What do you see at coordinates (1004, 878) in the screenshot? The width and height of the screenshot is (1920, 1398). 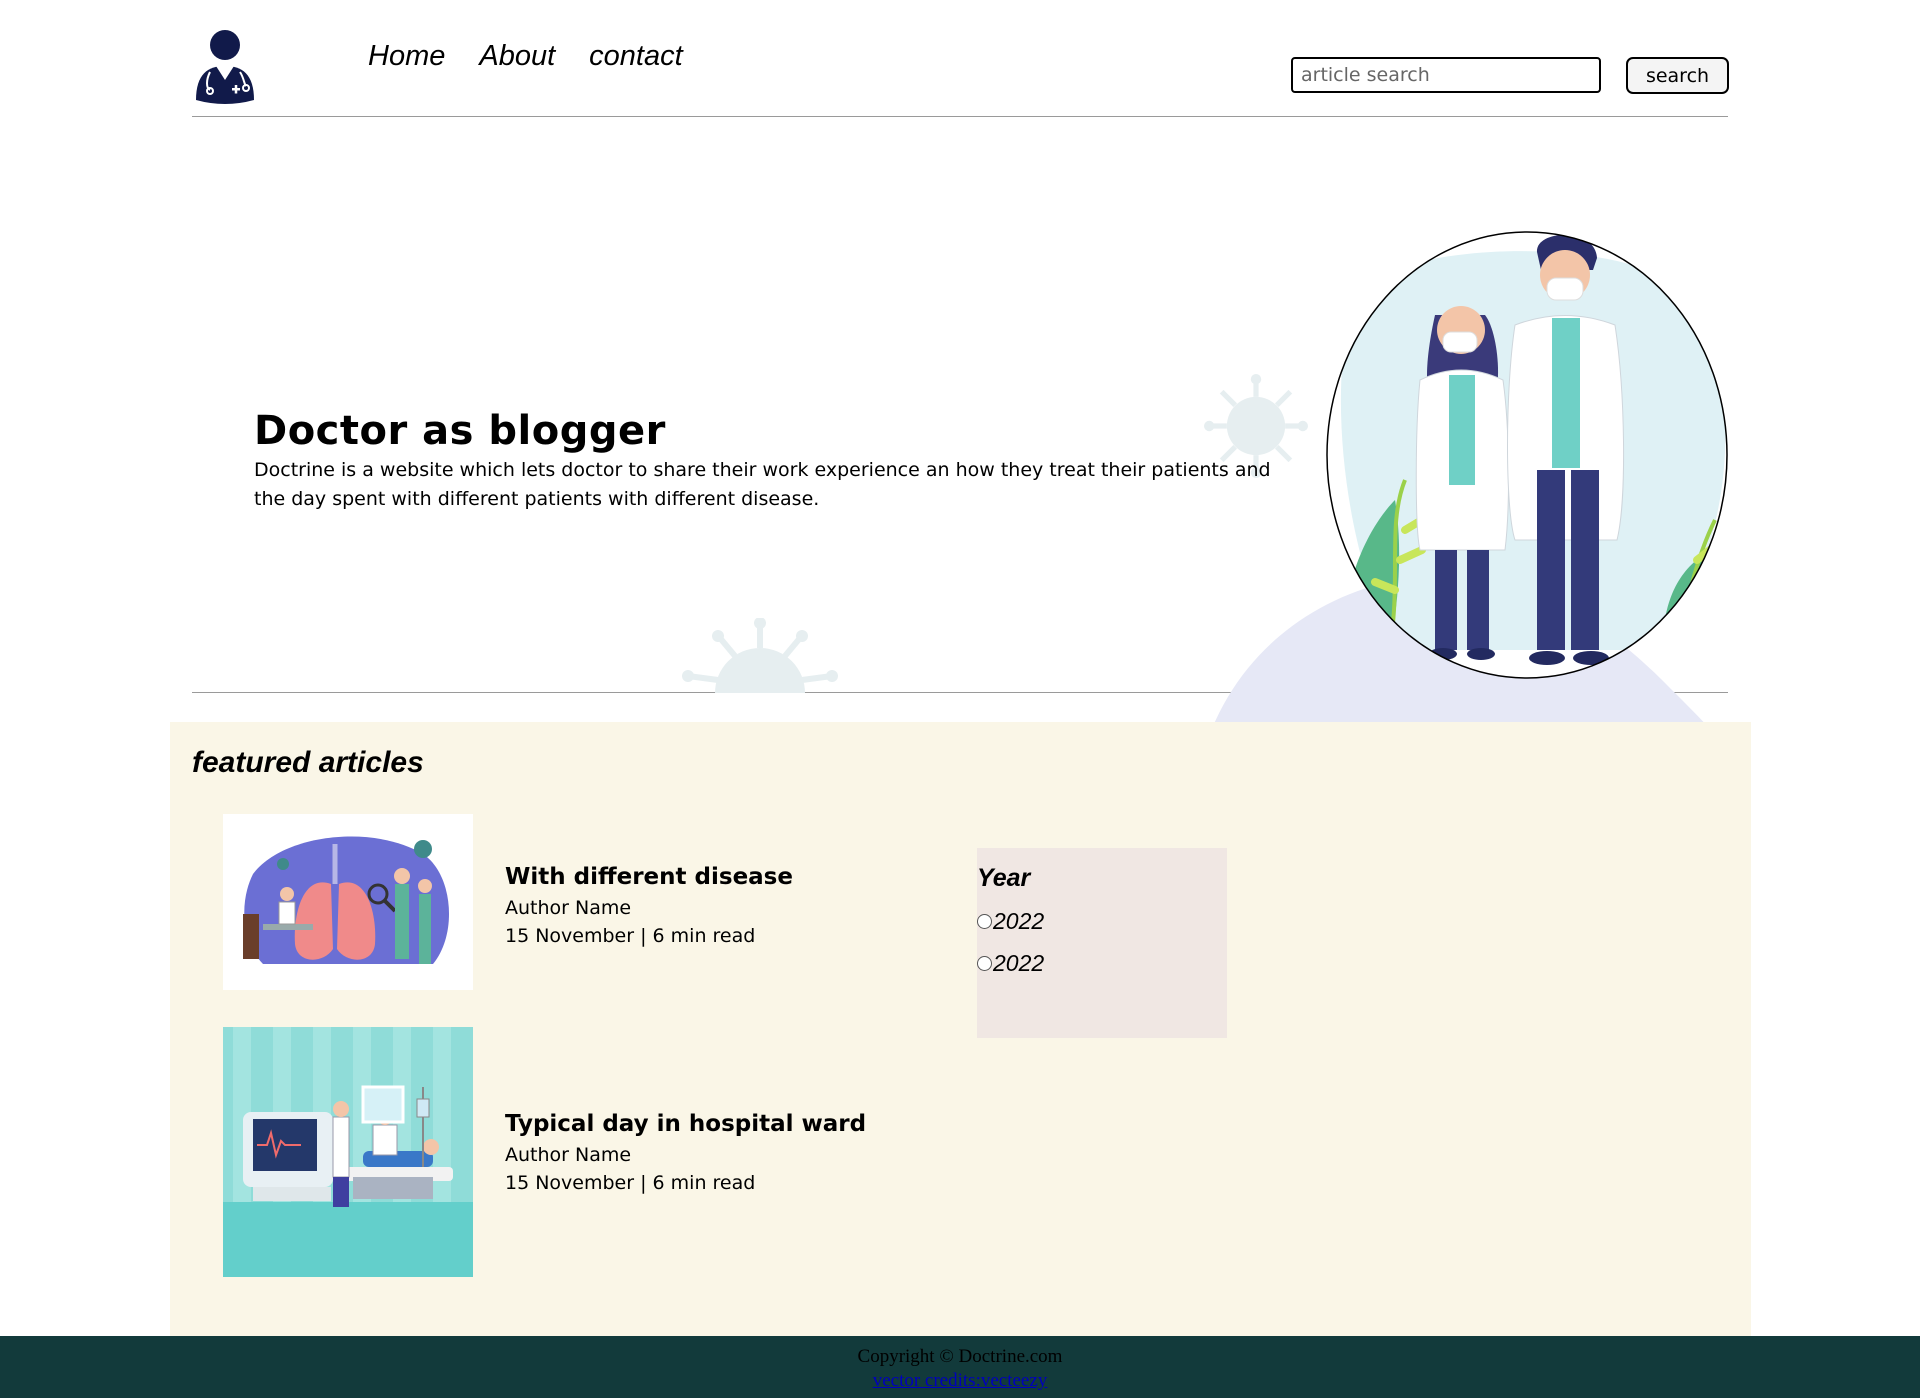 I see `year-filter-title: Year` at bounding box center [1004, 878].